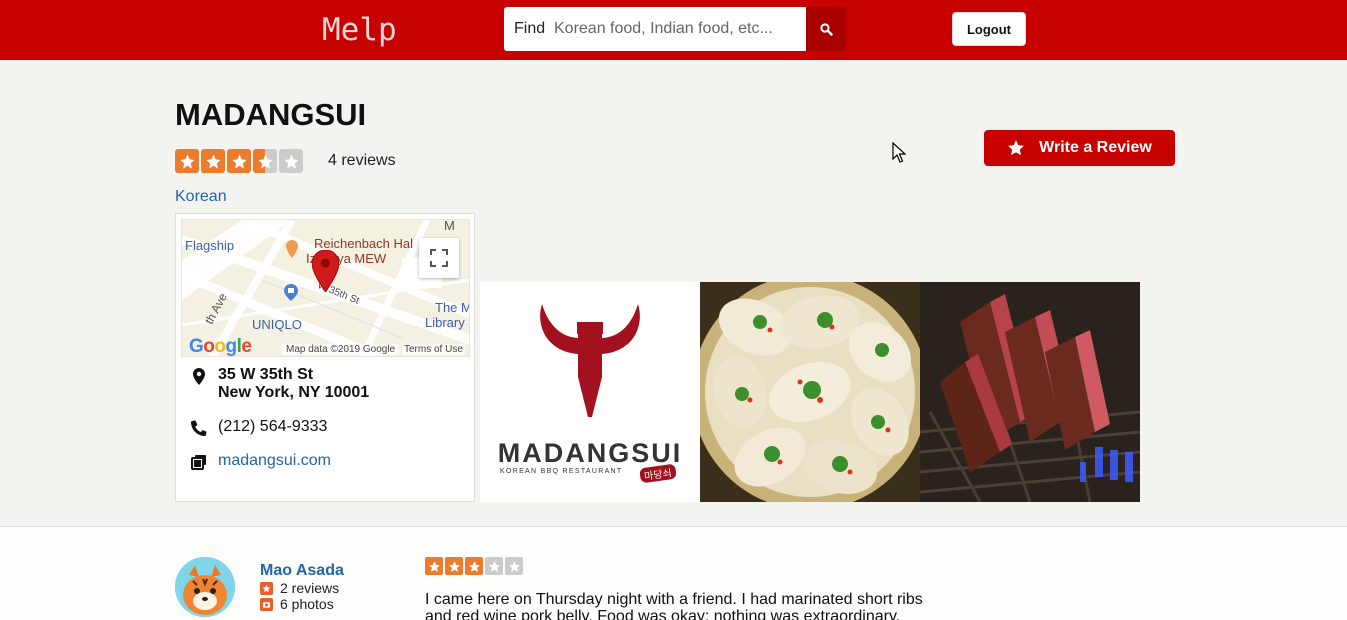 The image size is (1347, 620). I want to click on website-row: madangsui.com, so click(260, 461).